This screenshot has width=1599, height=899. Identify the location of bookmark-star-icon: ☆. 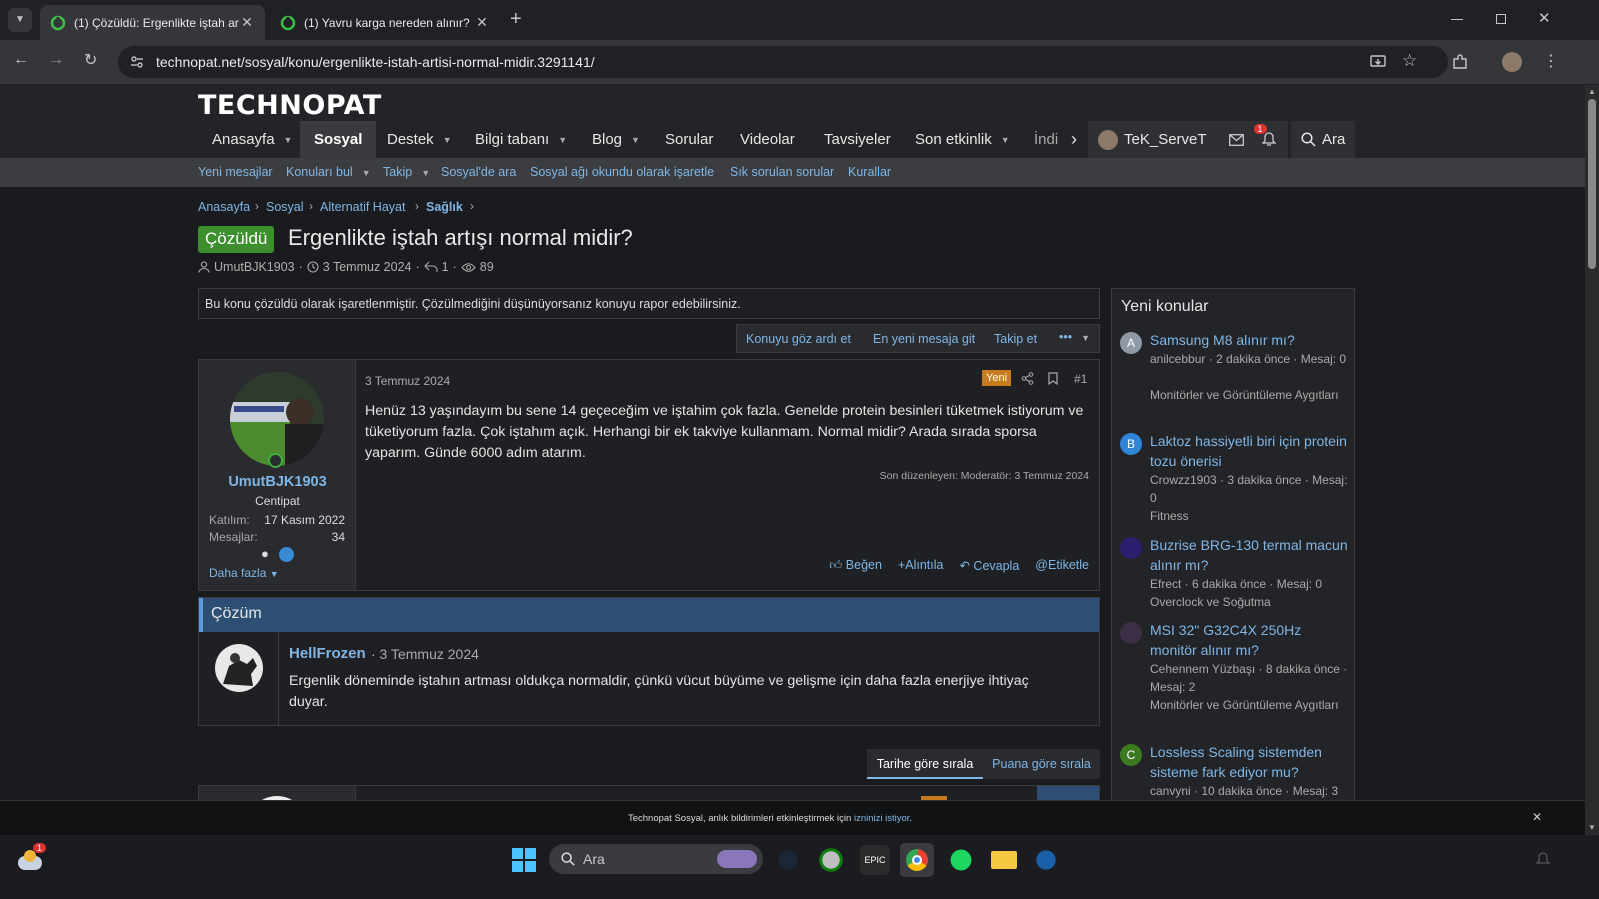
(1409, 61).